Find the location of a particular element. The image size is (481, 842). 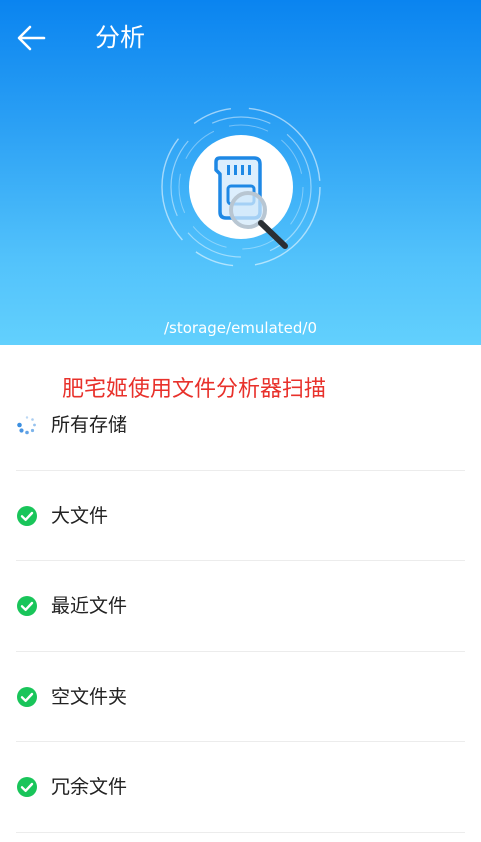

back-button is located at coordinates (33, 38).